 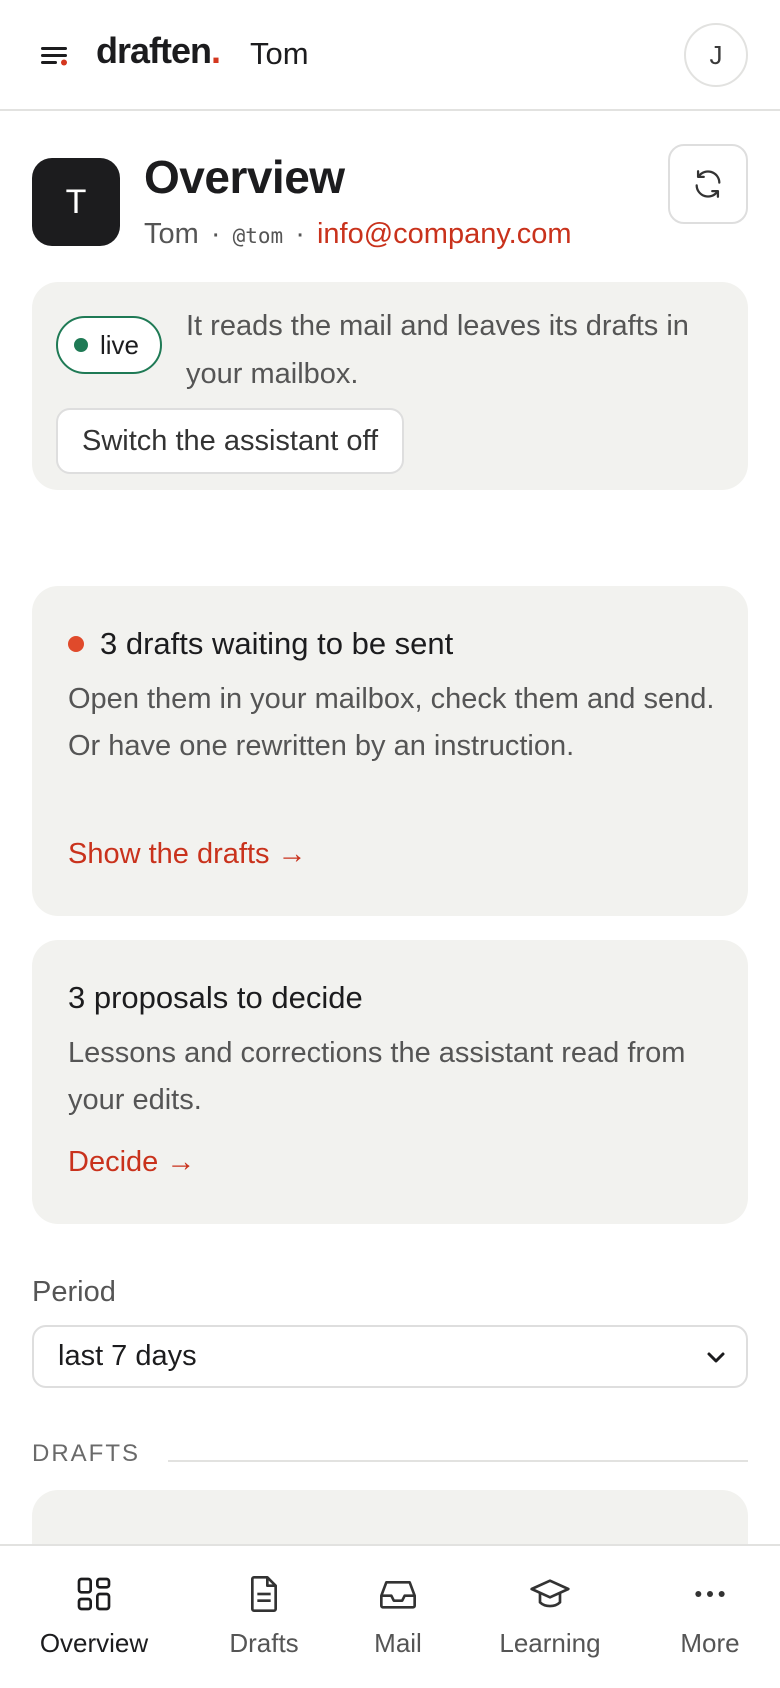 What do you see at coordinates (398, 1595) in the screenshot?
I see `inbox-icon` at bounding box center [398, 1595].